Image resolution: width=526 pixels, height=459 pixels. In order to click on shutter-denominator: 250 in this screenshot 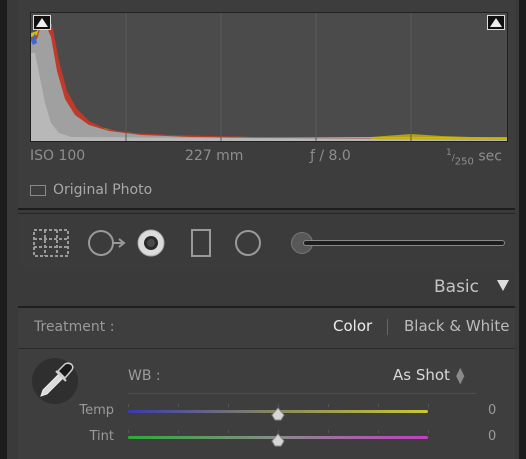, I will do `click(464, 162)`.